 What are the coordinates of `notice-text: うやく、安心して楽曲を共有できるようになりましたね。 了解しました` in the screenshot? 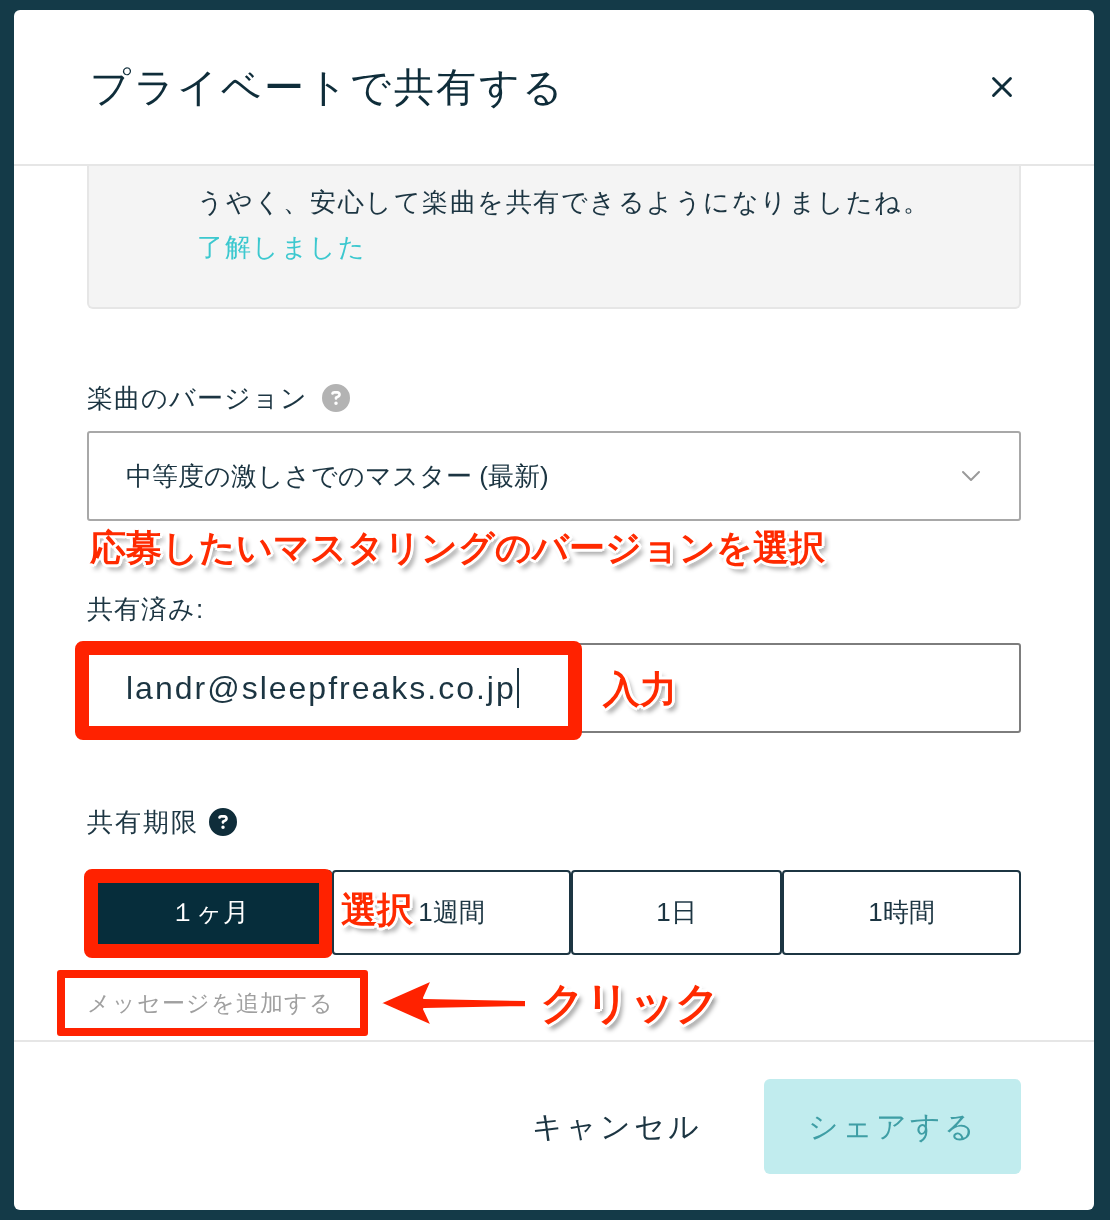 It's located at (564, 225).